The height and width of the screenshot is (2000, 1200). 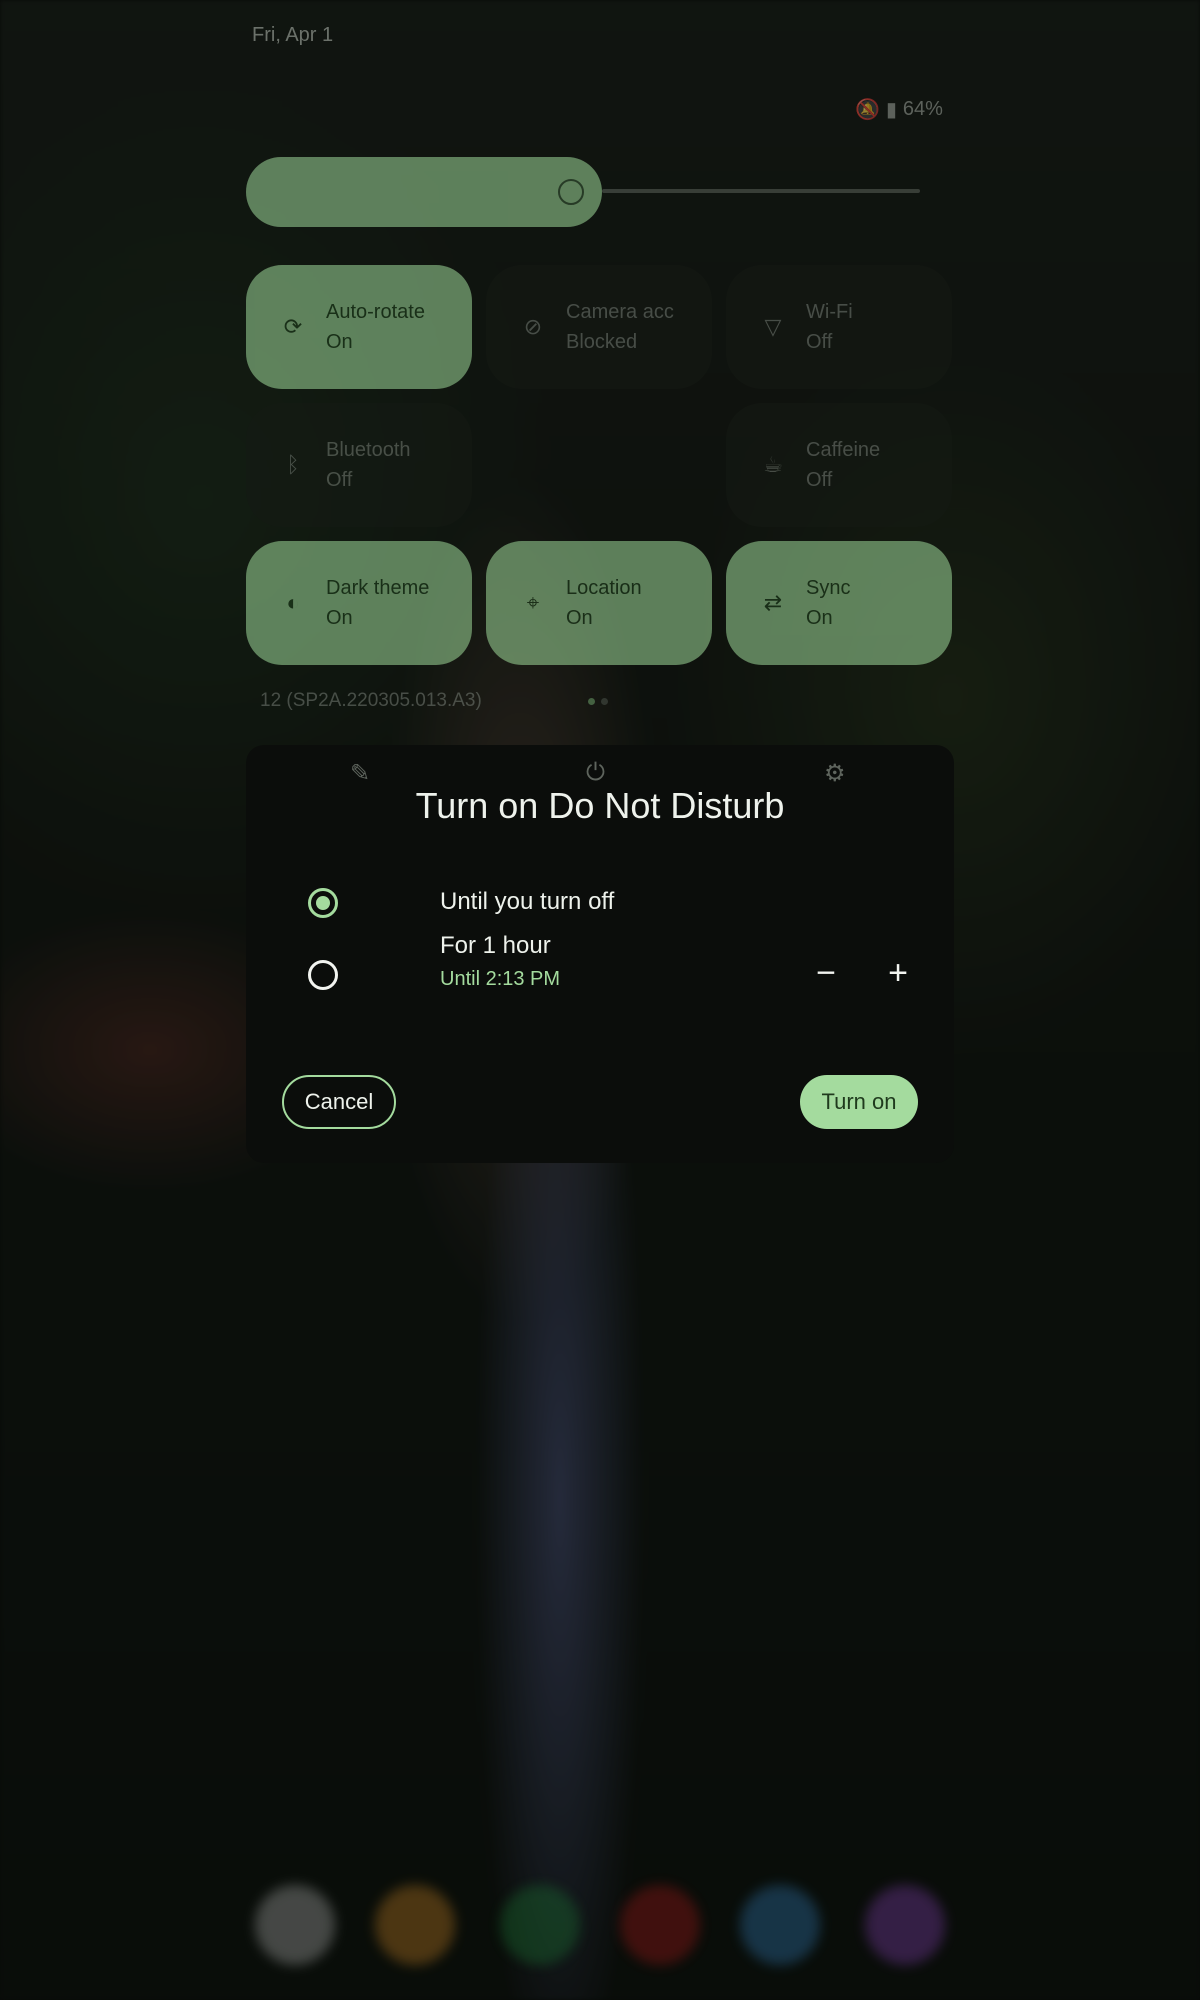 I want to click on radio-for-1-hour, so click(x=323, y=975).